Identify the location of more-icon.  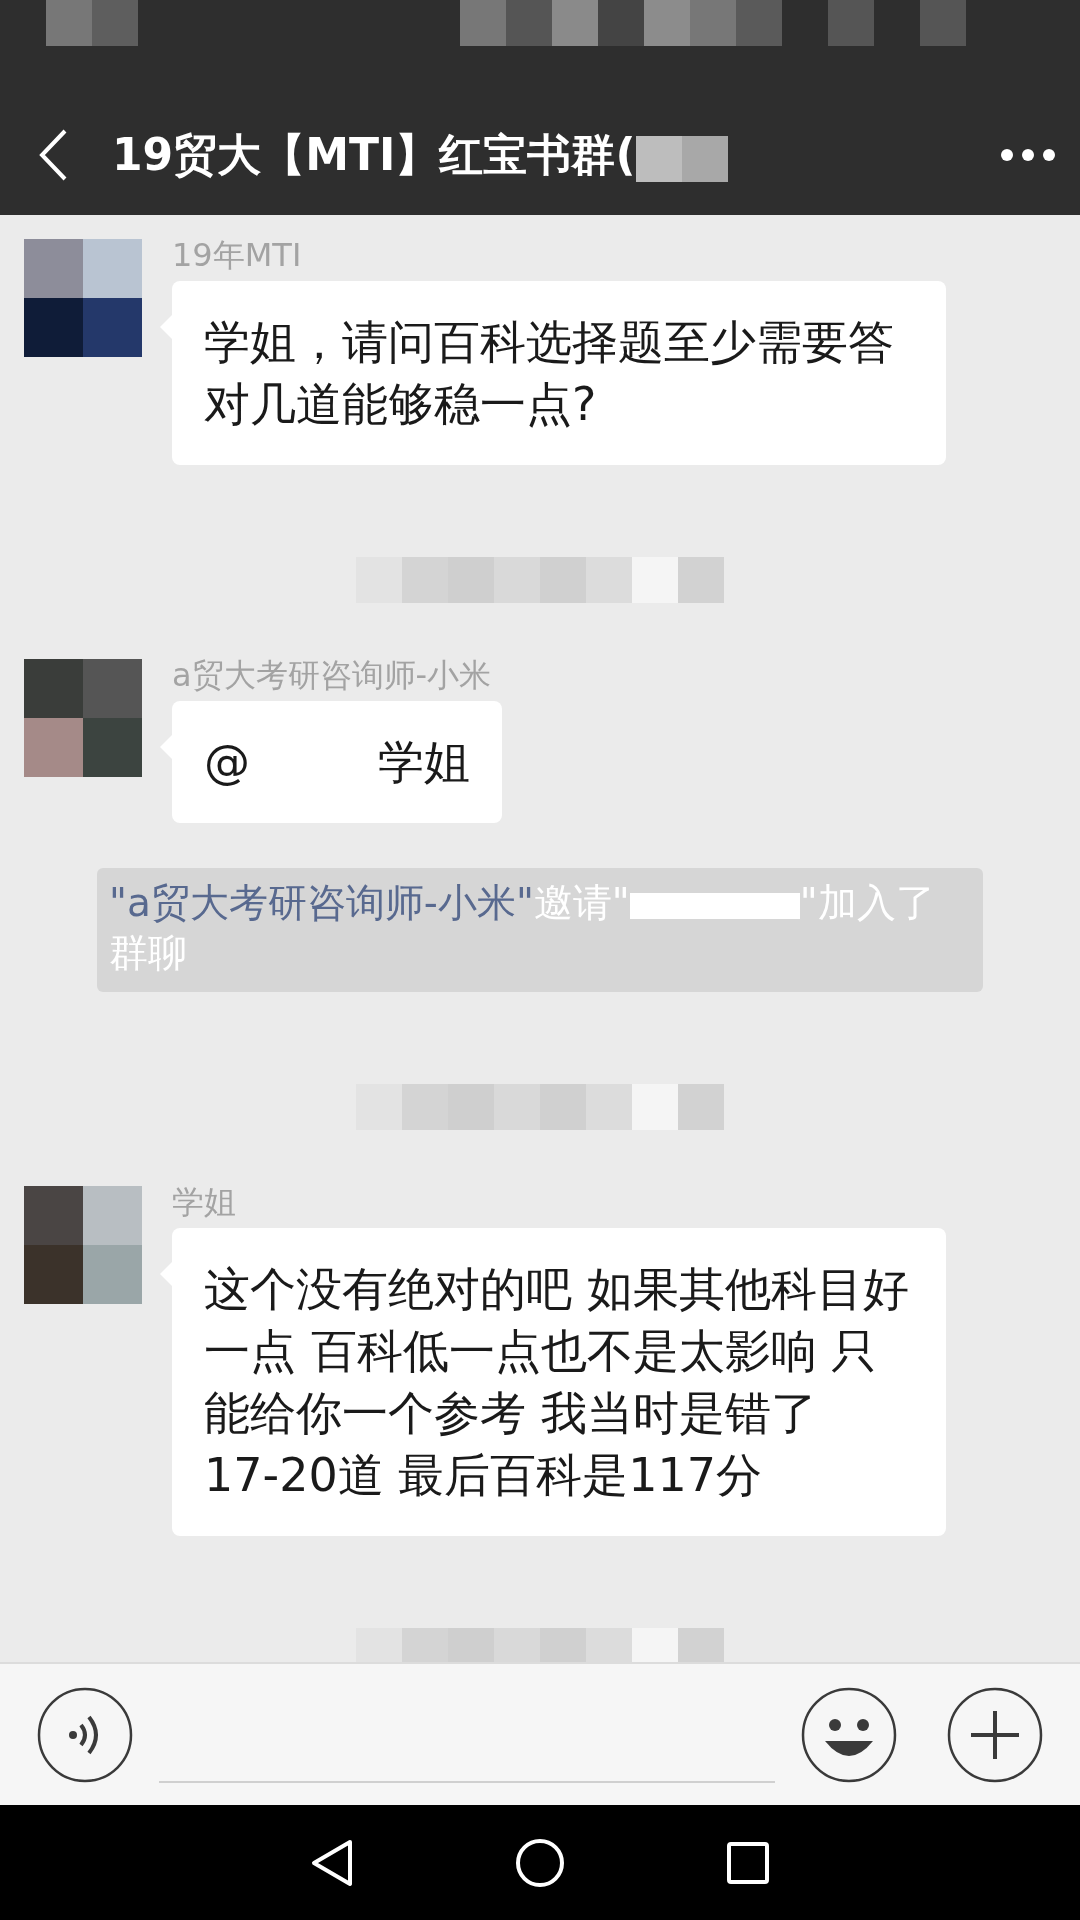
(1028, 155).